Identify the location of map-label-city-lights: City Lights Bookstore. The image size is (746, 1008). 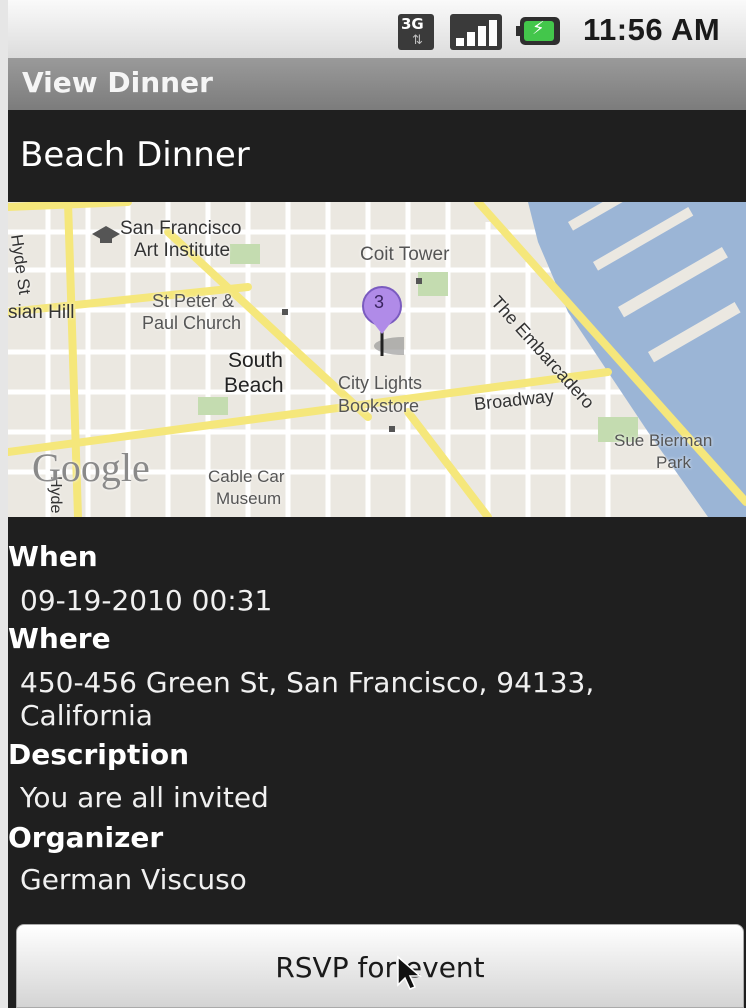
(380, 394).